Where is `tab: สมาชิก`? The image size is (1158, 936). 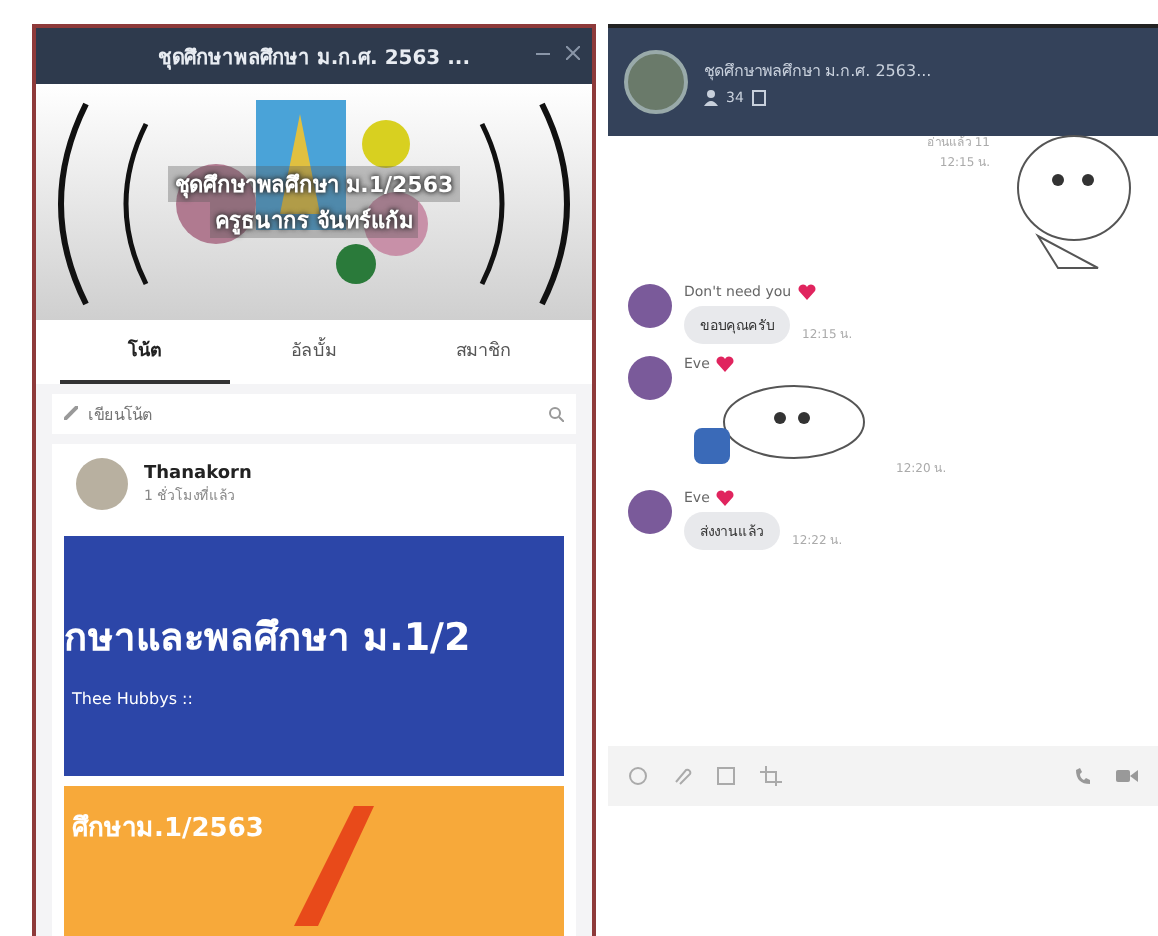 tab: สมาชิก is located at coordinates (483, 352).